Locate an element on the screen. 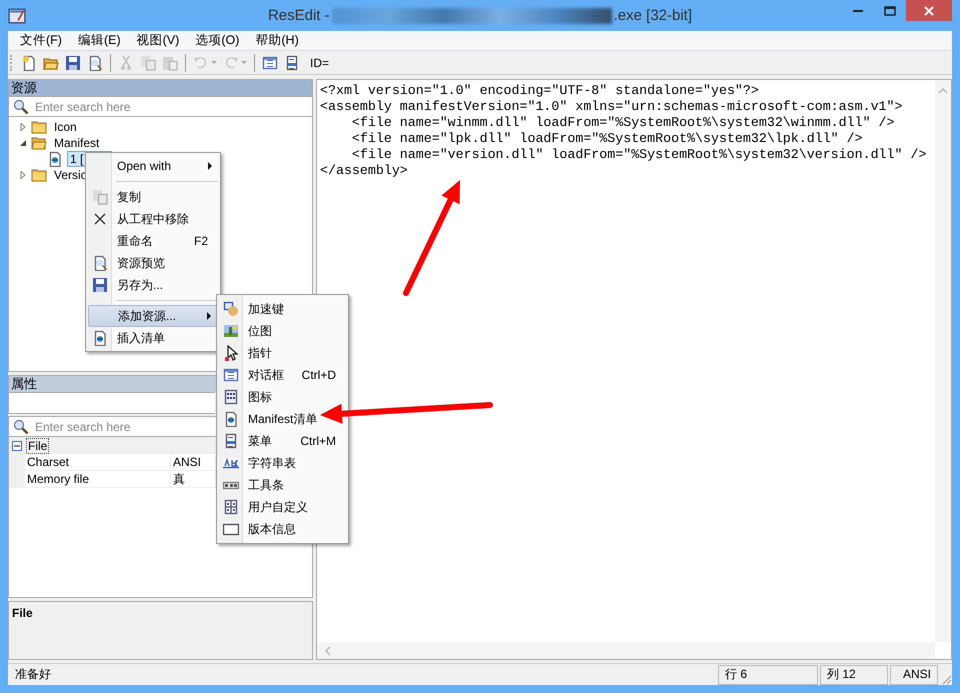 The image size is (960, 693). submenu-item: 用户自定义 is located at coordinates (282, 507).